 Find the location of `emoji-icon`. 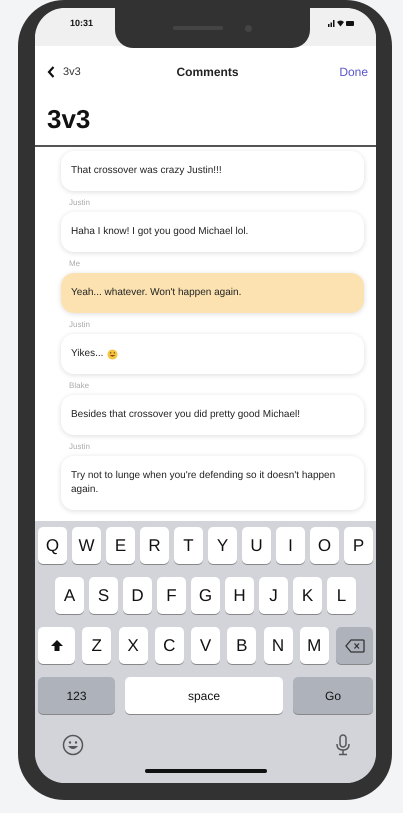

emoji-icon is located at coordinates (73, 745).